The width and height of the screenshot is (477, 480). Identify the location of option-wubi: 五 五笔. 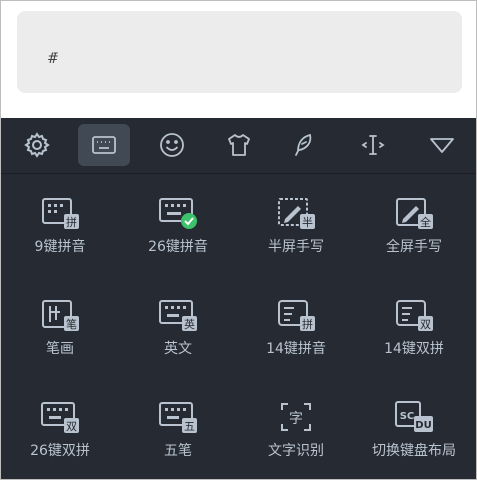
(178, 427).